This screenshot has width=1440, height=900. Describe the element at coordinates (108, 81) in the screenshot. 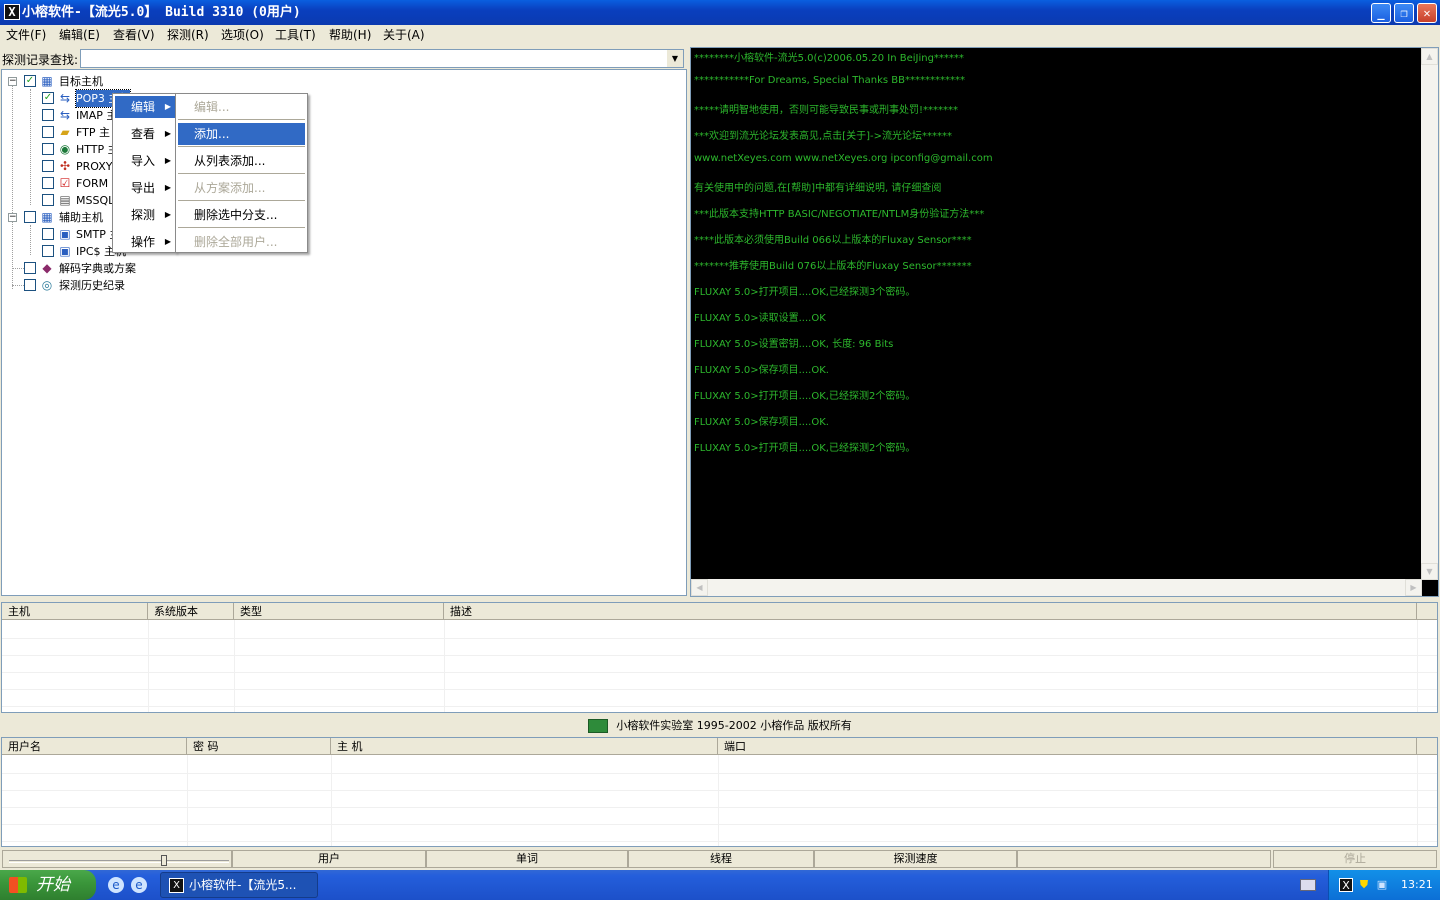

I see `tree-node-target-hosts: − ✓ ▦ 目标主机` at that location.